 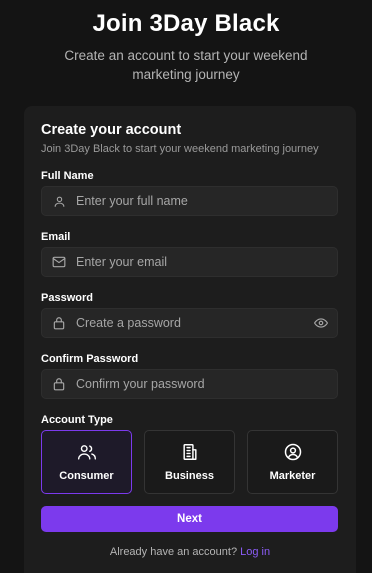 What do you see at coordinates (67, 176) in the screenshot?
I see `full-name-label: Full Name` at bounding box center [67, 176].